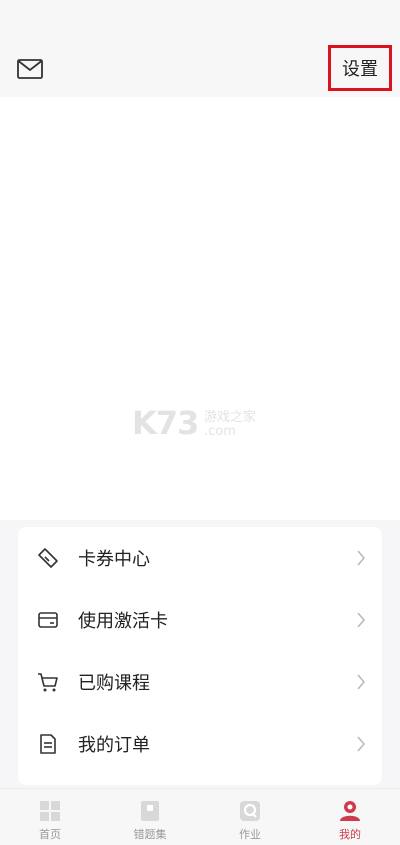  What do you see at coordinates (48, 558) in the screenshot?
I see `coupon-icon` at bounding box center [48, 558].